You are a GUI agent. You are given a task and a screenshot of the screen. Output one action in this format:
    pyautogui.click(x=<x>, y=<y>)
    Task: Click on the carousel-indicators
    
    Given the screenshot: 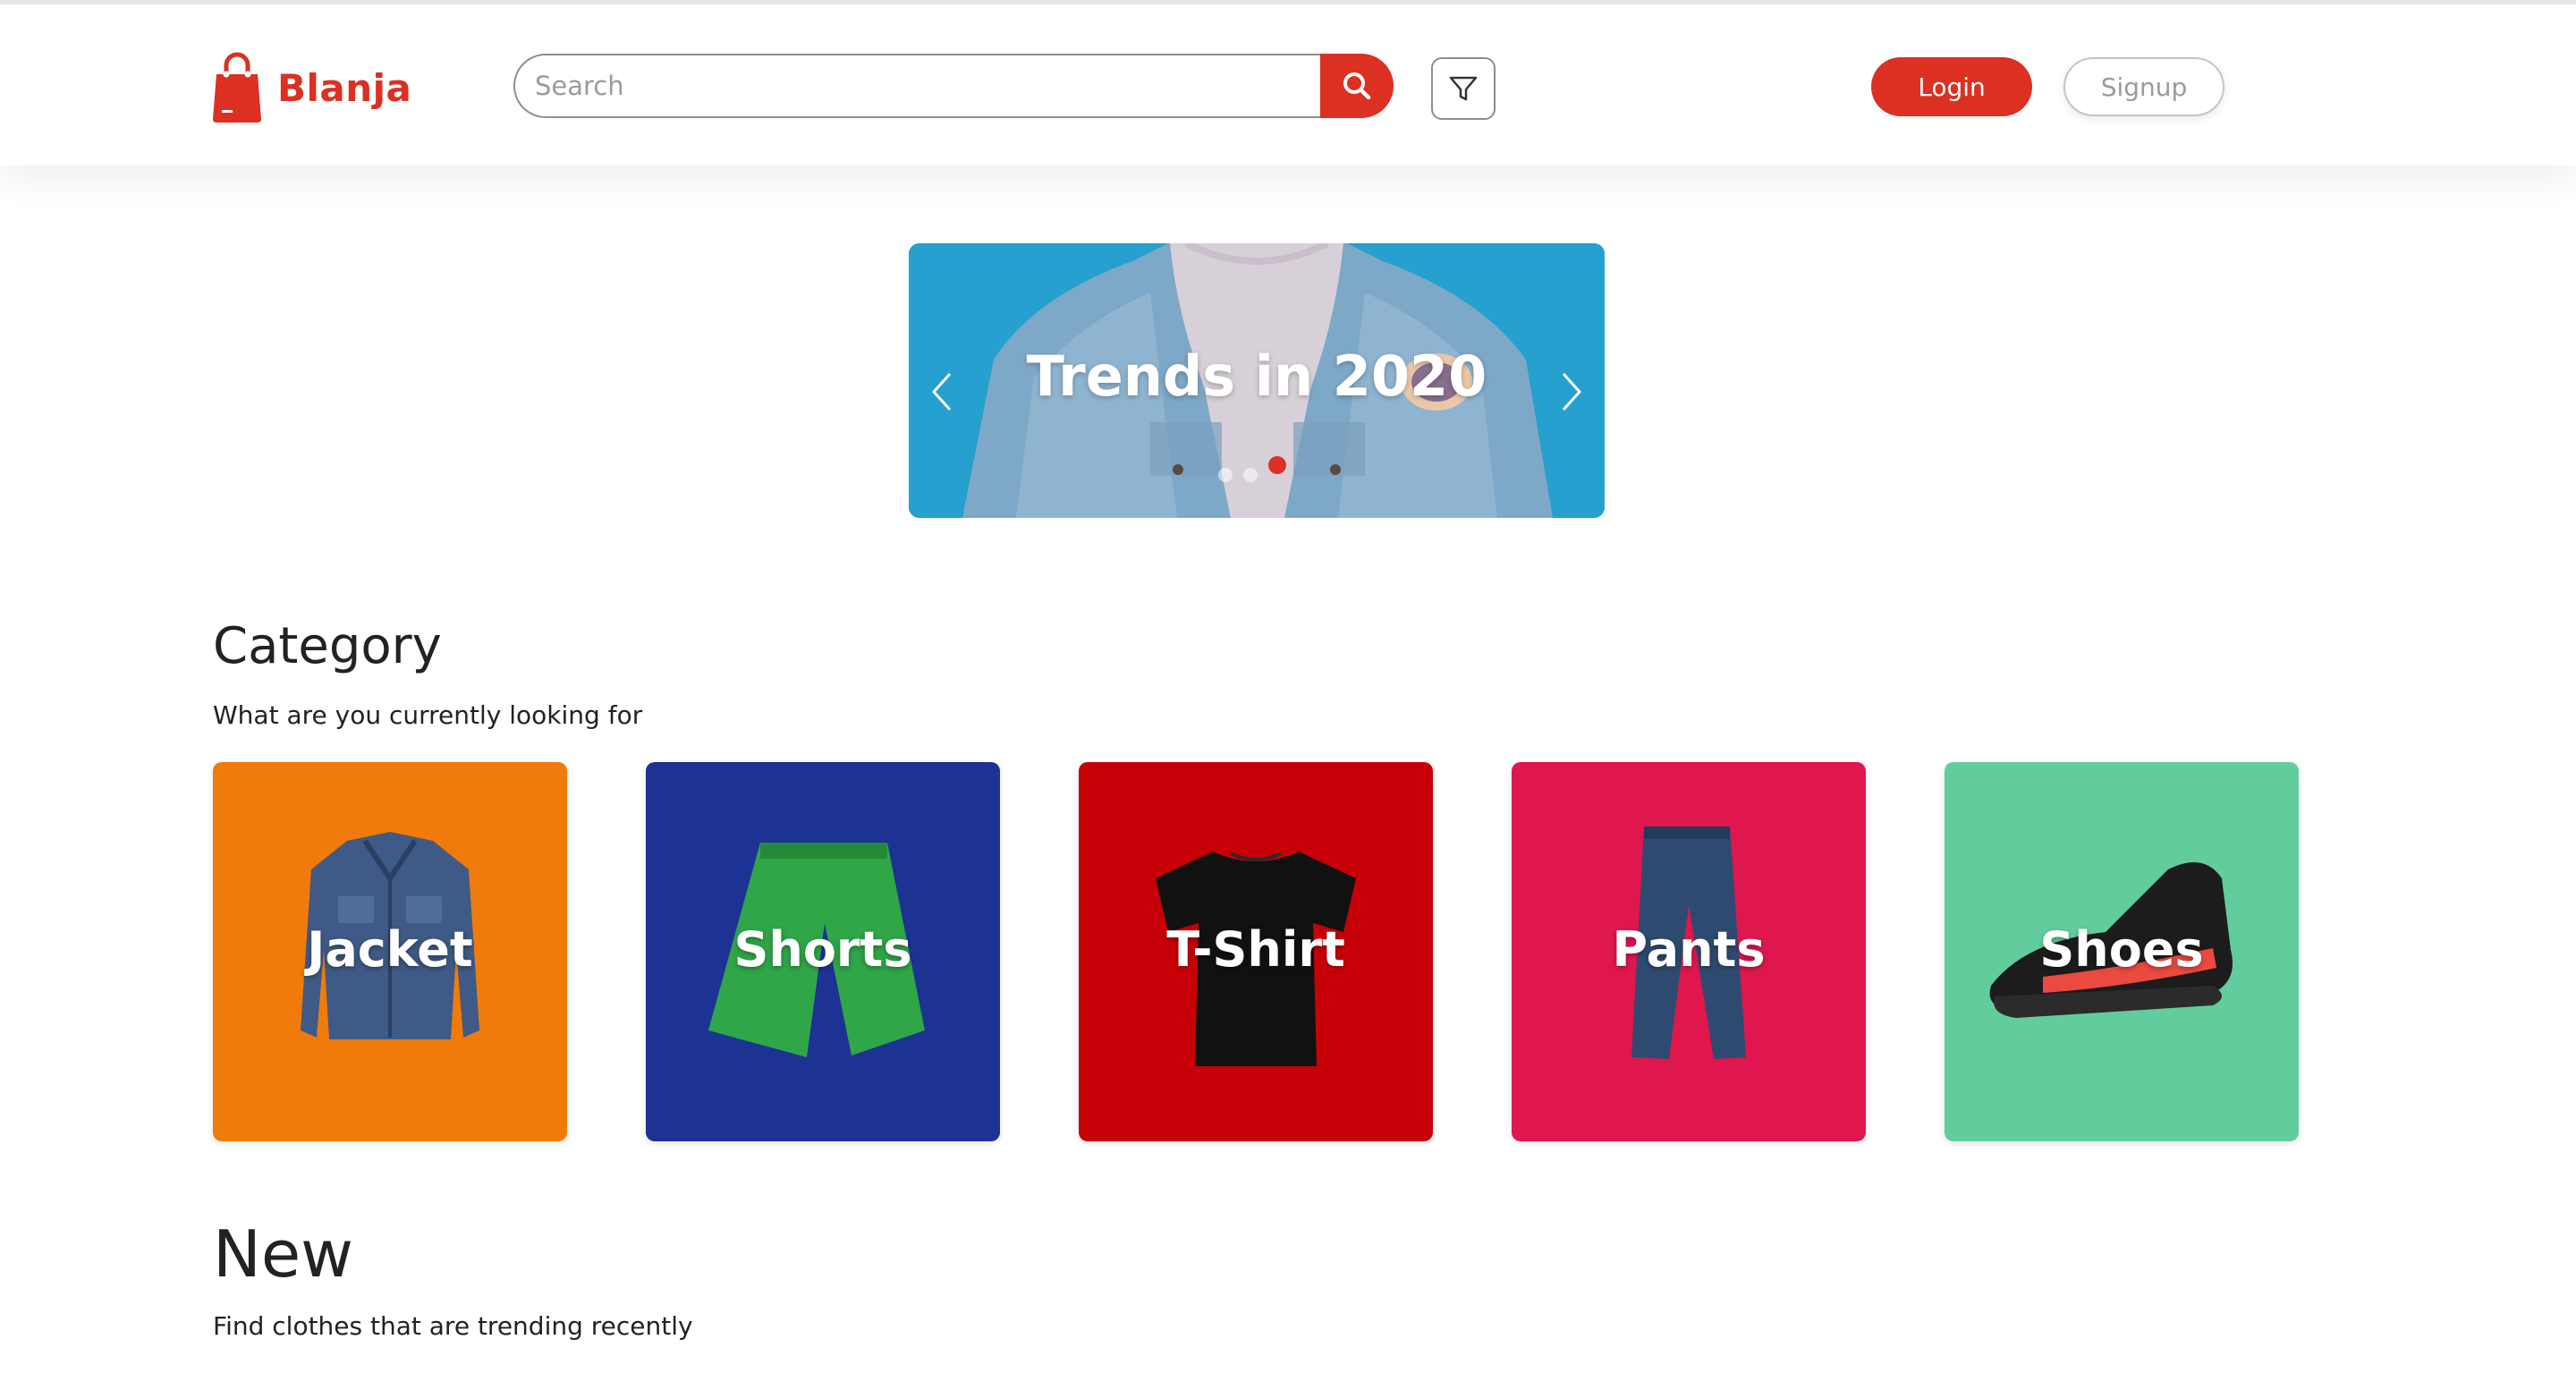 What is the action you would take?
    pyautogui.click(x=1257, y=472)
    